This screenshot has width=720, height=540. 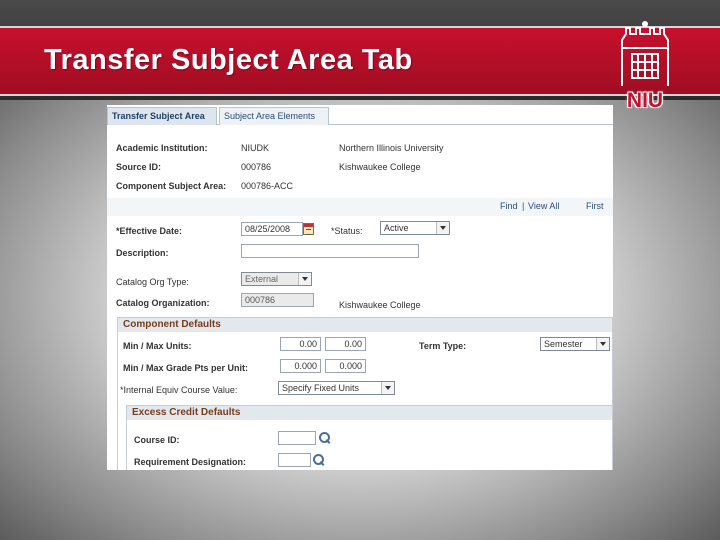 I want to click on catalog-org-type-label: Catalog Org Type:, so click(x=152, y=282).